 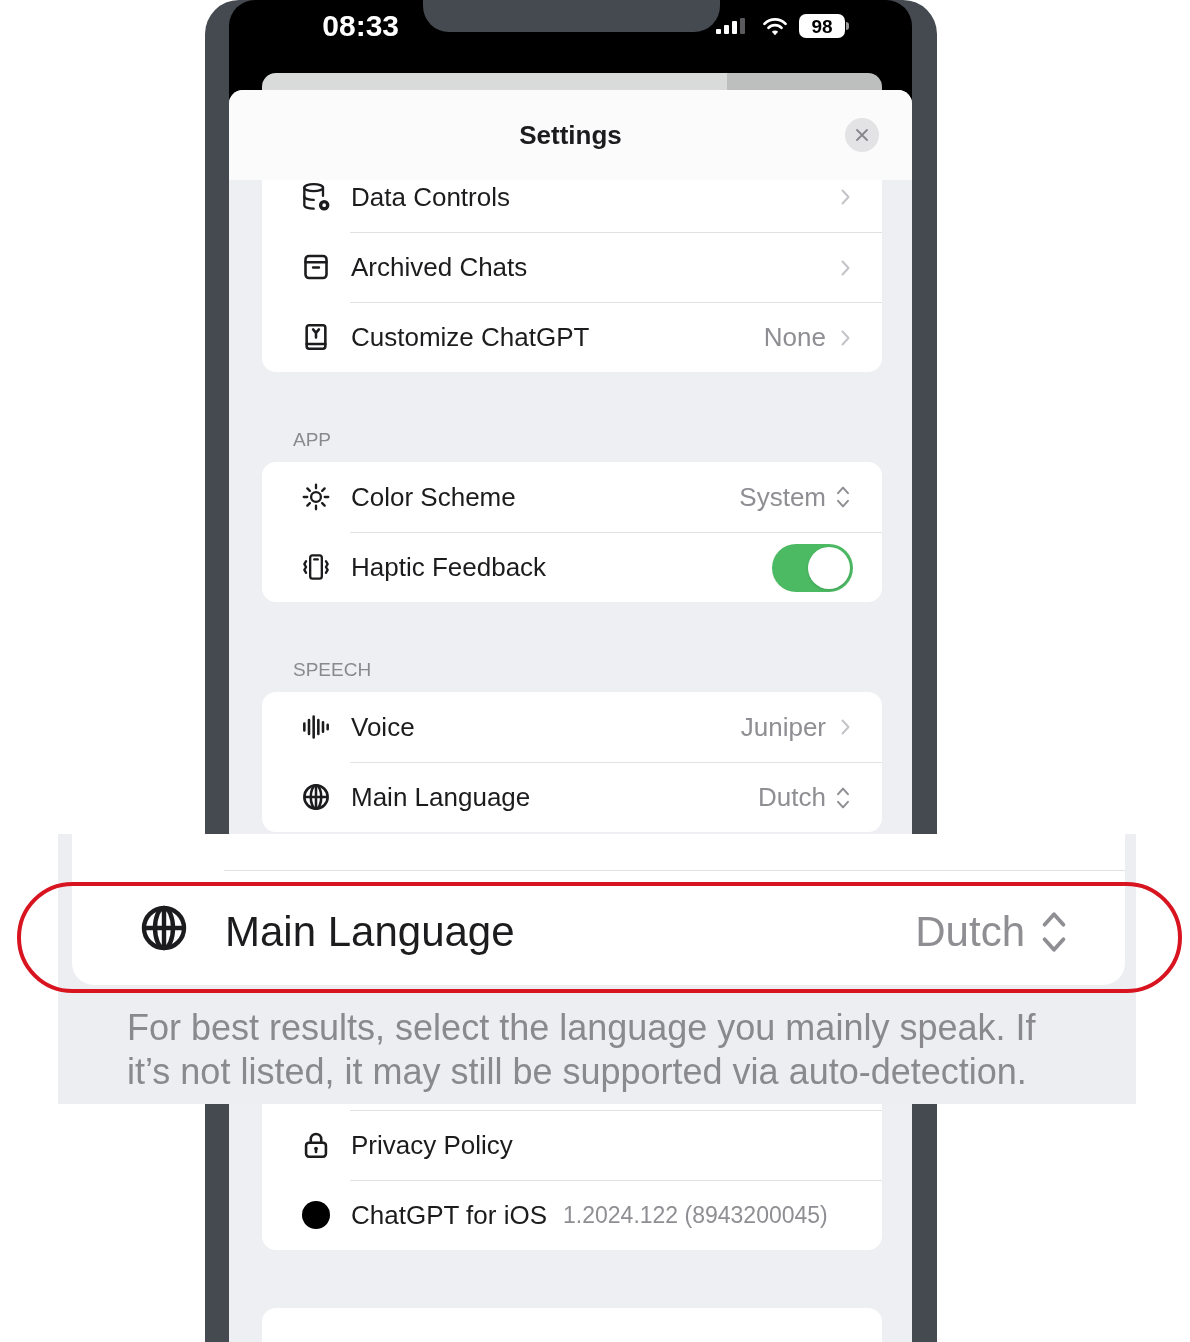 What do you see at coordinates (449, 1215) in the screenshot?
I see `setting-label: ChatGPT for iOS` at bounding box center [449, 1215].